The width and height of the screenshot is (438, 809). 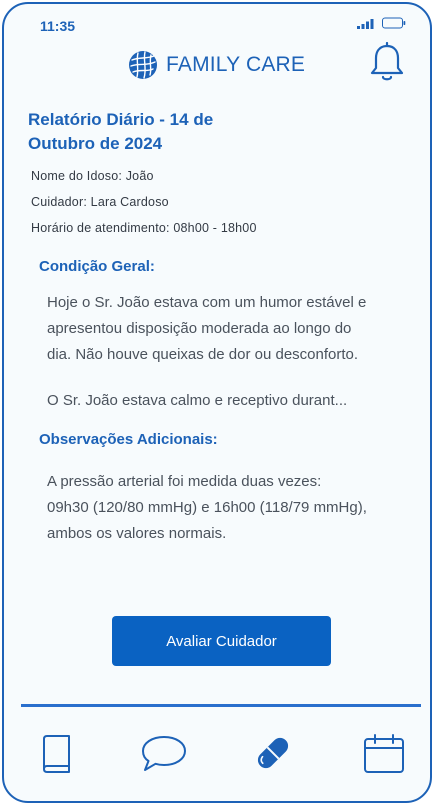 I want to click on book-icon, so click(x=56, y=754).